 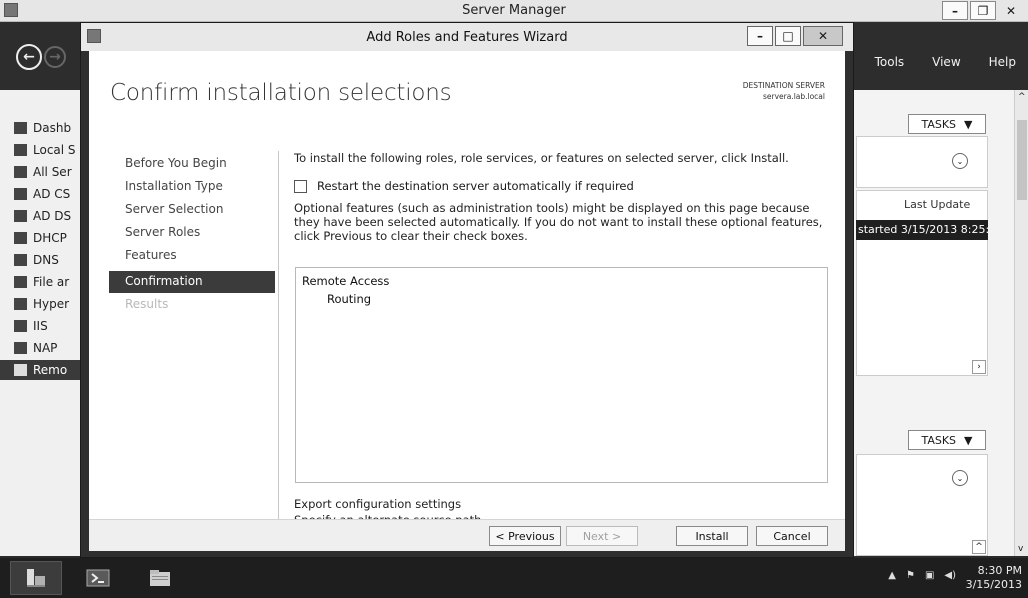 What do you see at coordinates (514, 578) in the screenshot?
I see `taskbar: ▲ ⚑ ▣ ◀) 8:30 PM 3/15/2013` at bounding box center [514, 578].